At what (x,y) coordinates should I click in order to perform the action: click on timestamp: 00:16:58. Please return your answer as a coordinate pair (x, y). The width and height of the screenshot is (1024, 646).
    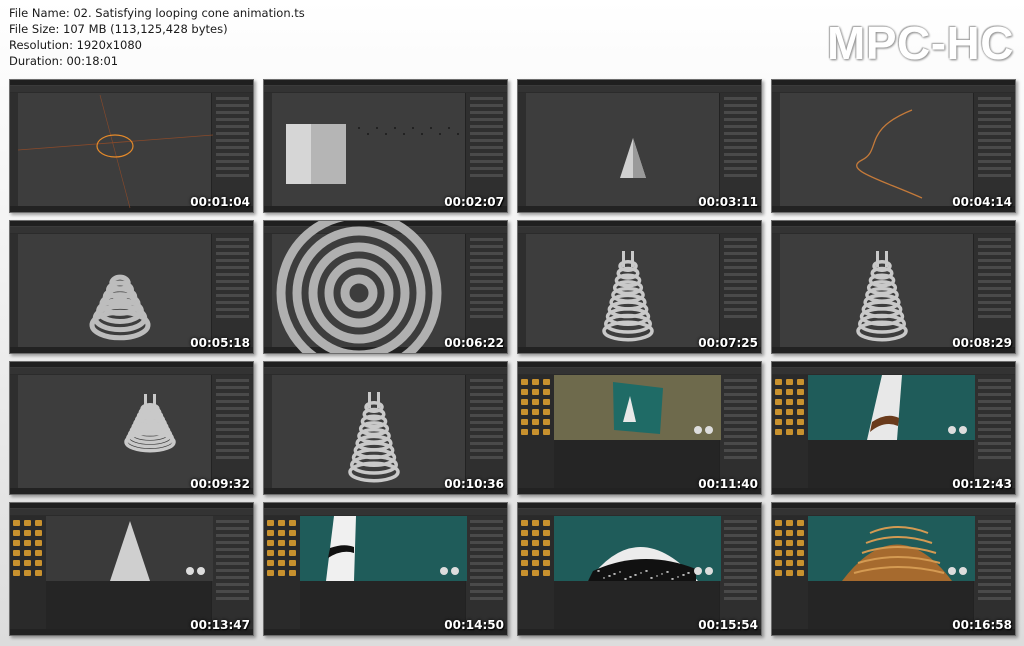
    Looking at the image, I should click on (982, 625).